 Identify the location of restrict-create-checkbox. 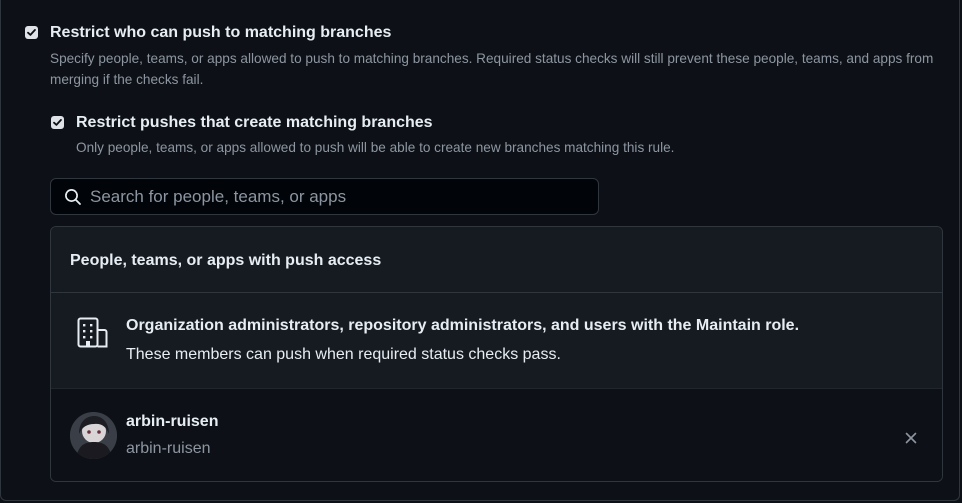
(57, 122).